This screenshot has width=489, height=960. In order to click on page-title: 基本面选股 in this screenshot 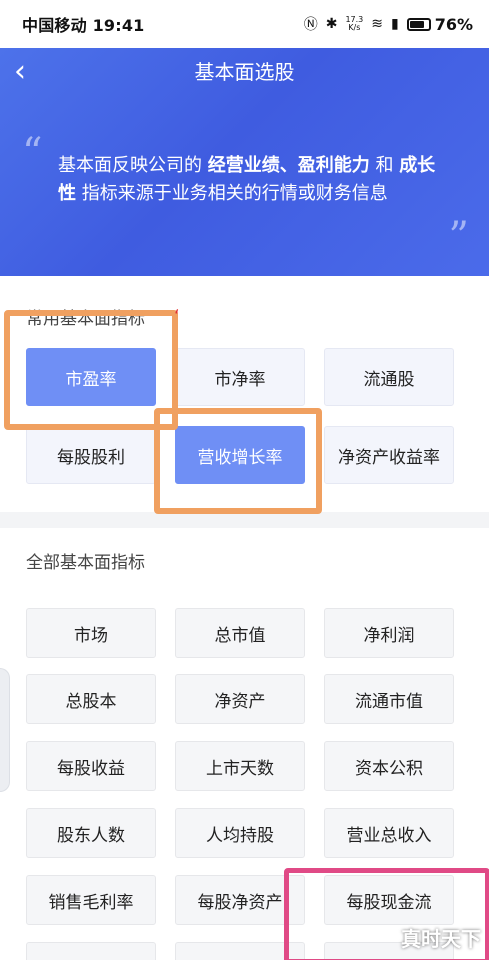, I will do `click(244, 72)`.